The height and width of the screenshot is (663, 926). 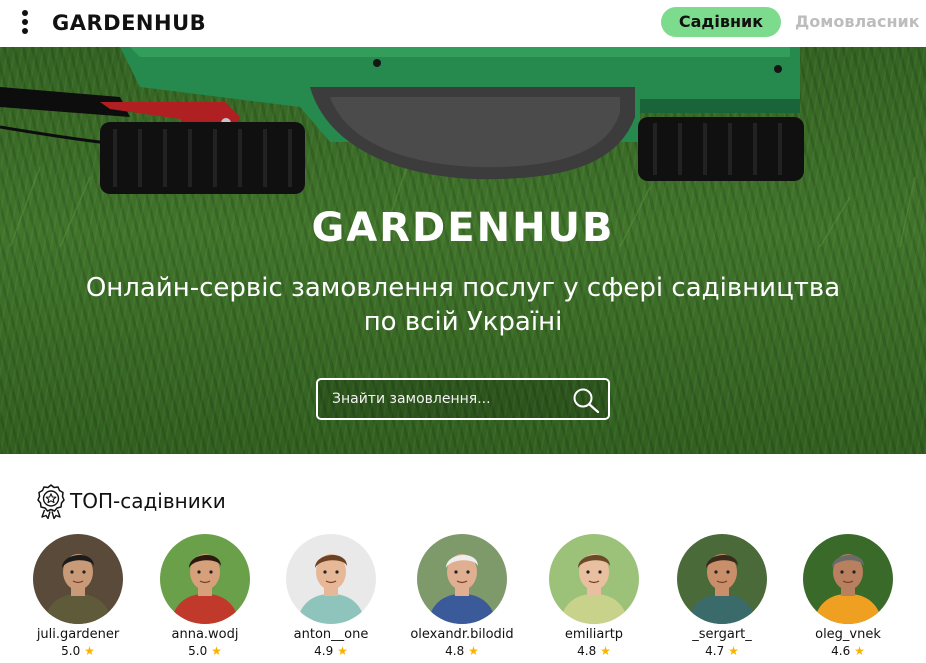 I want to click on more-menu-icon, so click(x=25, y=22).